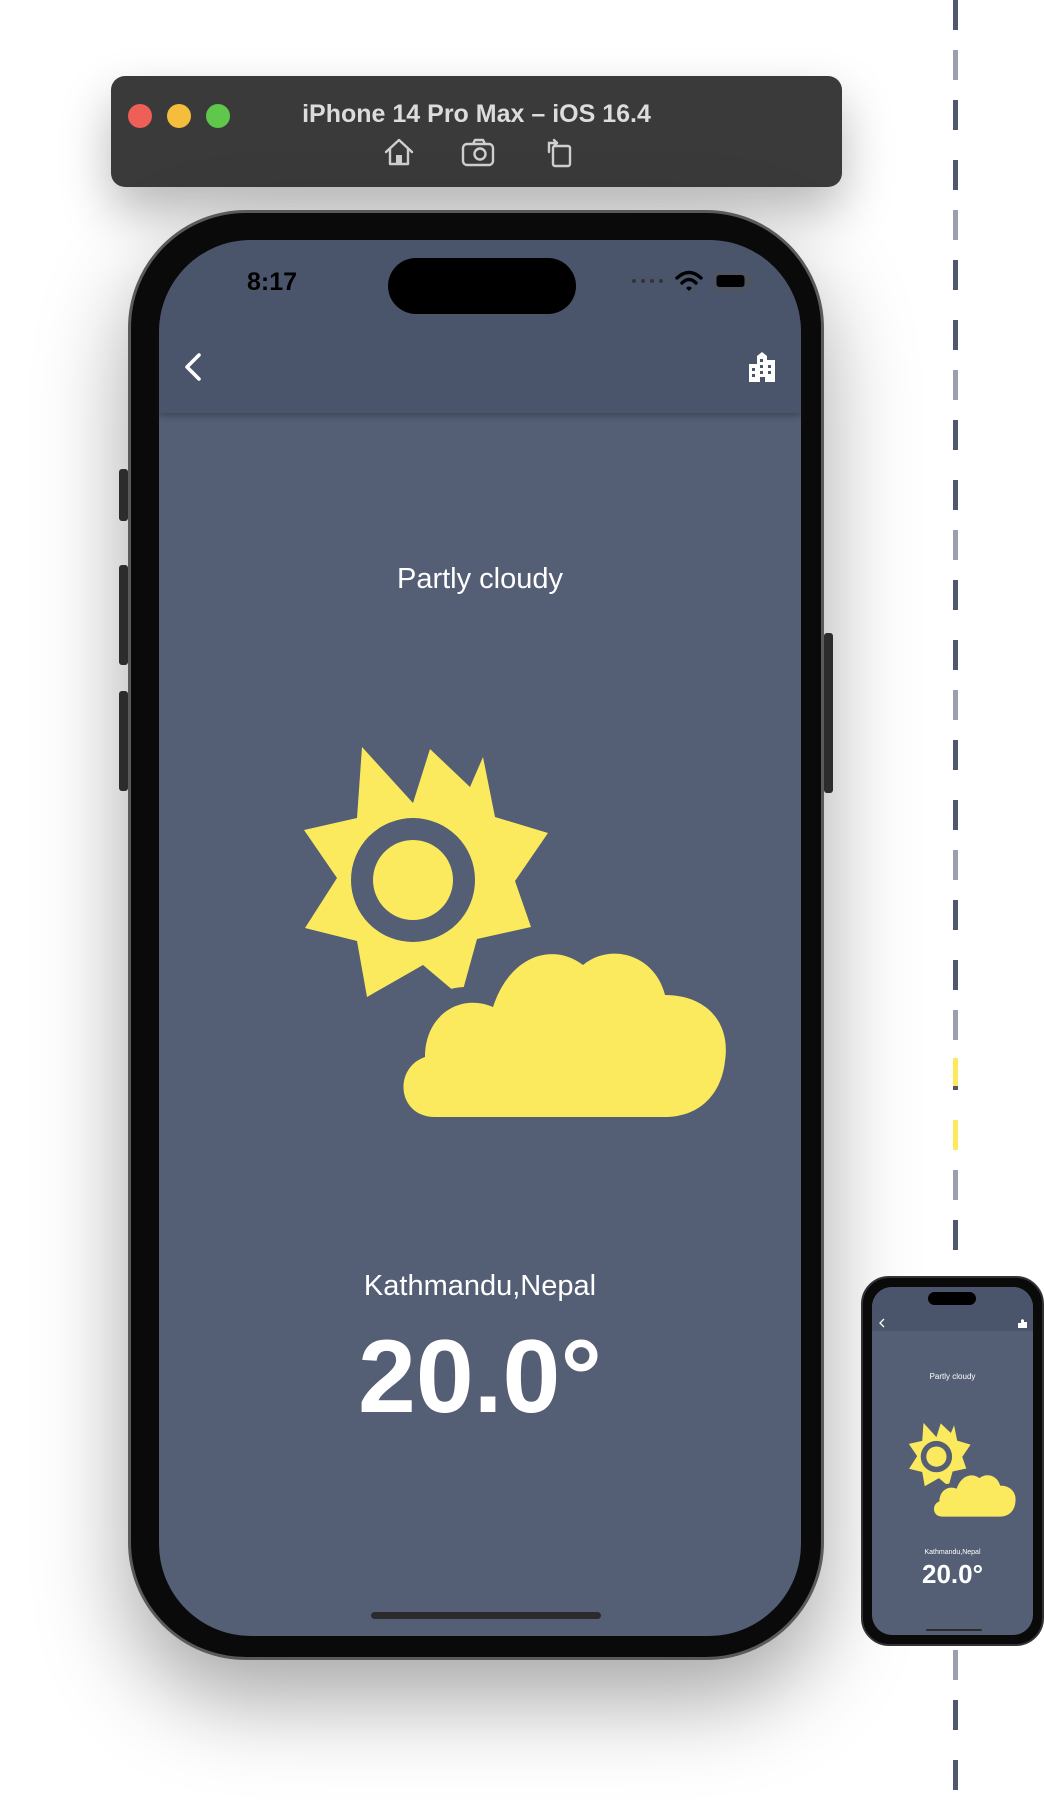 The height and width of the screenshot is (1810, 1044). What do you see at coordinates (123, 615) in the screenshot?
I see `volume-up-button` at bounding box center [123, 615].